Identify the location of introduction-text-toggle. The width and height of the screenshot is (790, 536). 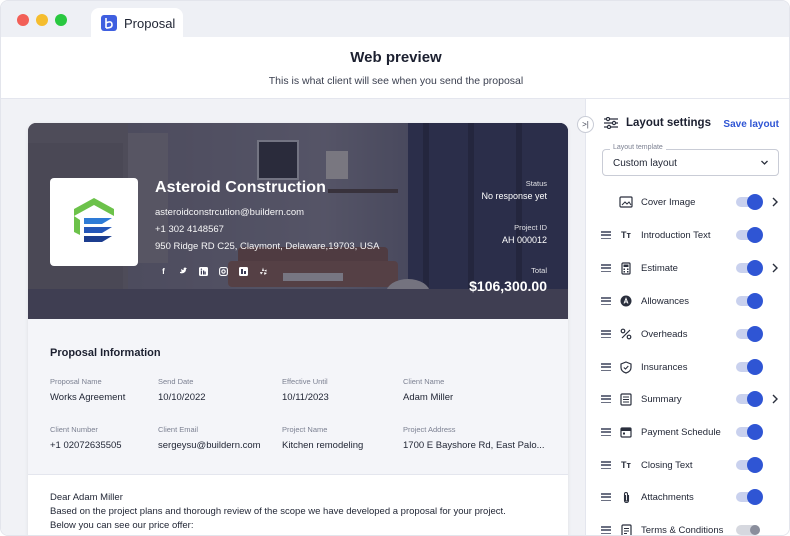
(749, 235).